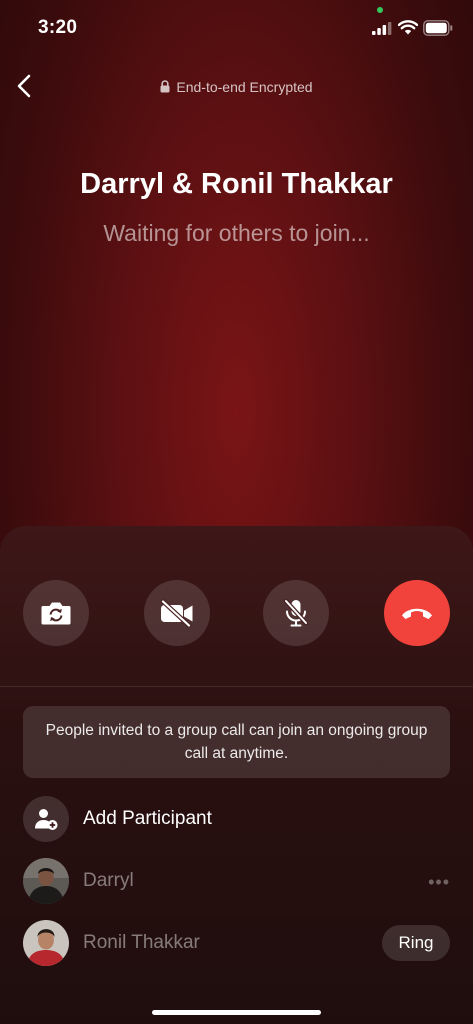 The width and height of the screenshot is (473, 1024). What do you see at coordinates (108, 880) in the screenshot?
I see `participant-name: Darryl` at bounding box center [108, 880].